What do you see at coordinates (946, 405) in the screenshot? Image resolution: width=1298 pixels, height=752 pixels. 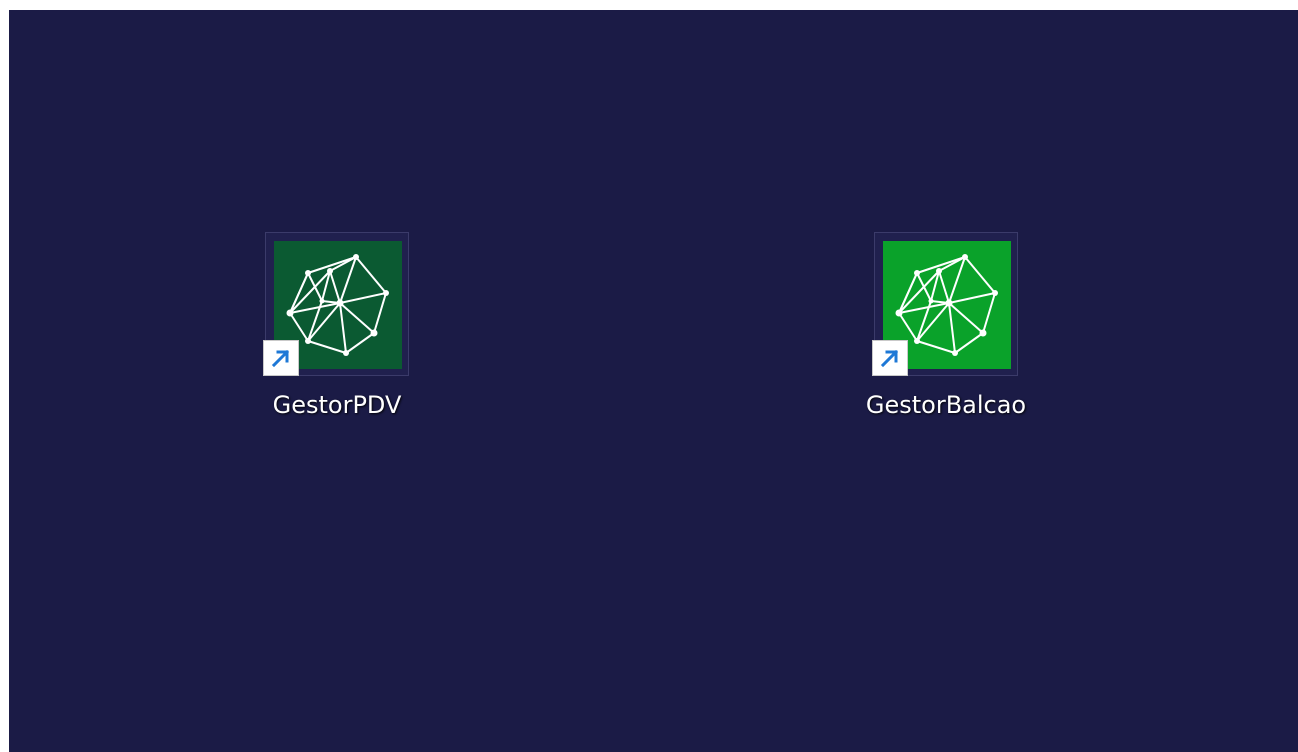 I see `shortcut-label: GestorBalcao` at bounding box center [946, 405].